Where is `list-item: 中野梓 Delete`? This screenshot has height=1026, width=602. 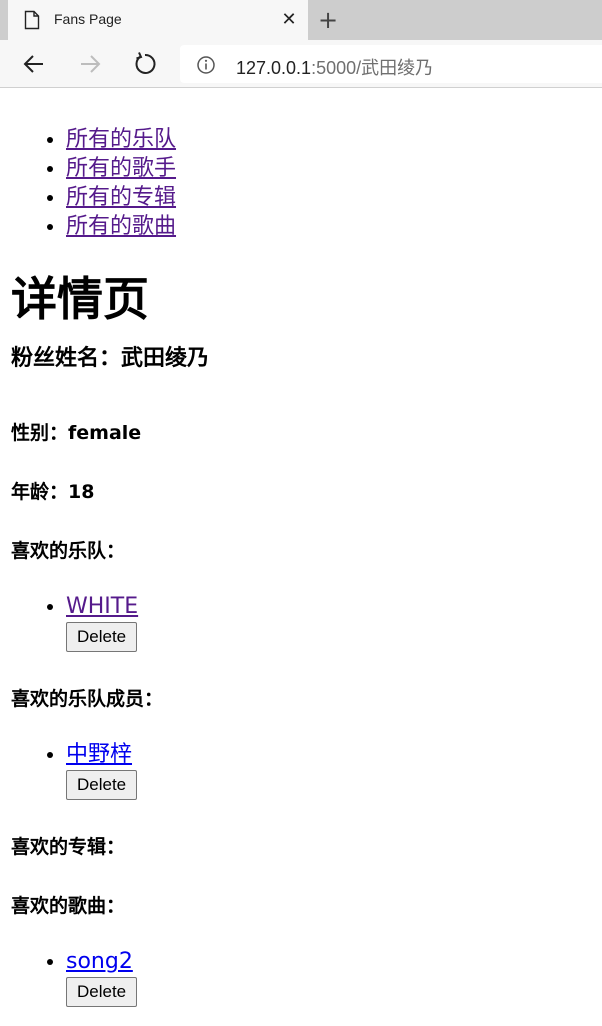 list-item: 中野梓 Delete is located at coordinates (102, 770).